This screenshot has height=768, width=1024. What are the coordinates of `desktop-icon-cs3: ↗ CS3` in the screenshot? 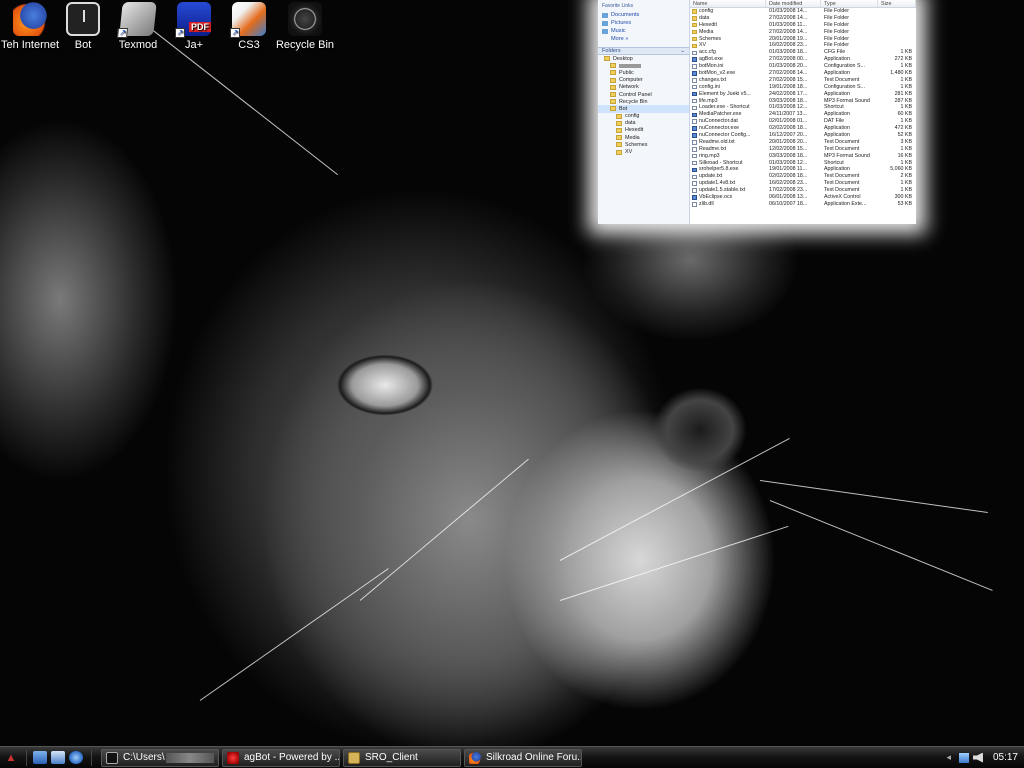 It's located at (249, 26).